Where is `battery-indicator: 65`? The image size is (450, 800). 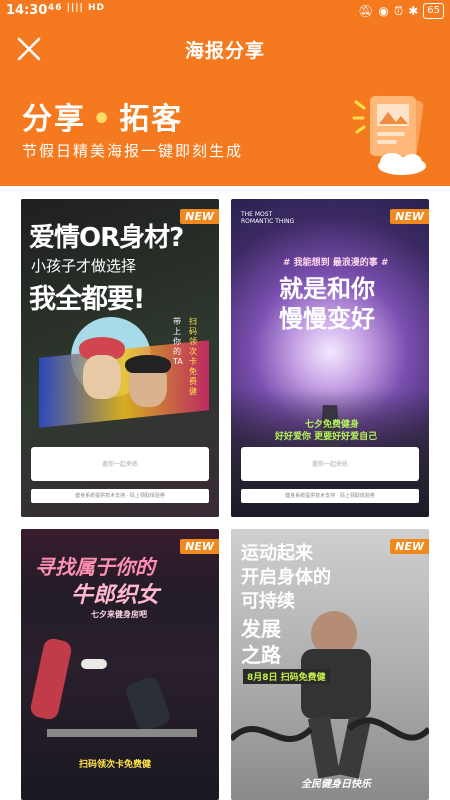
battery-indicator: 65 is located at coordinates (433, 11).